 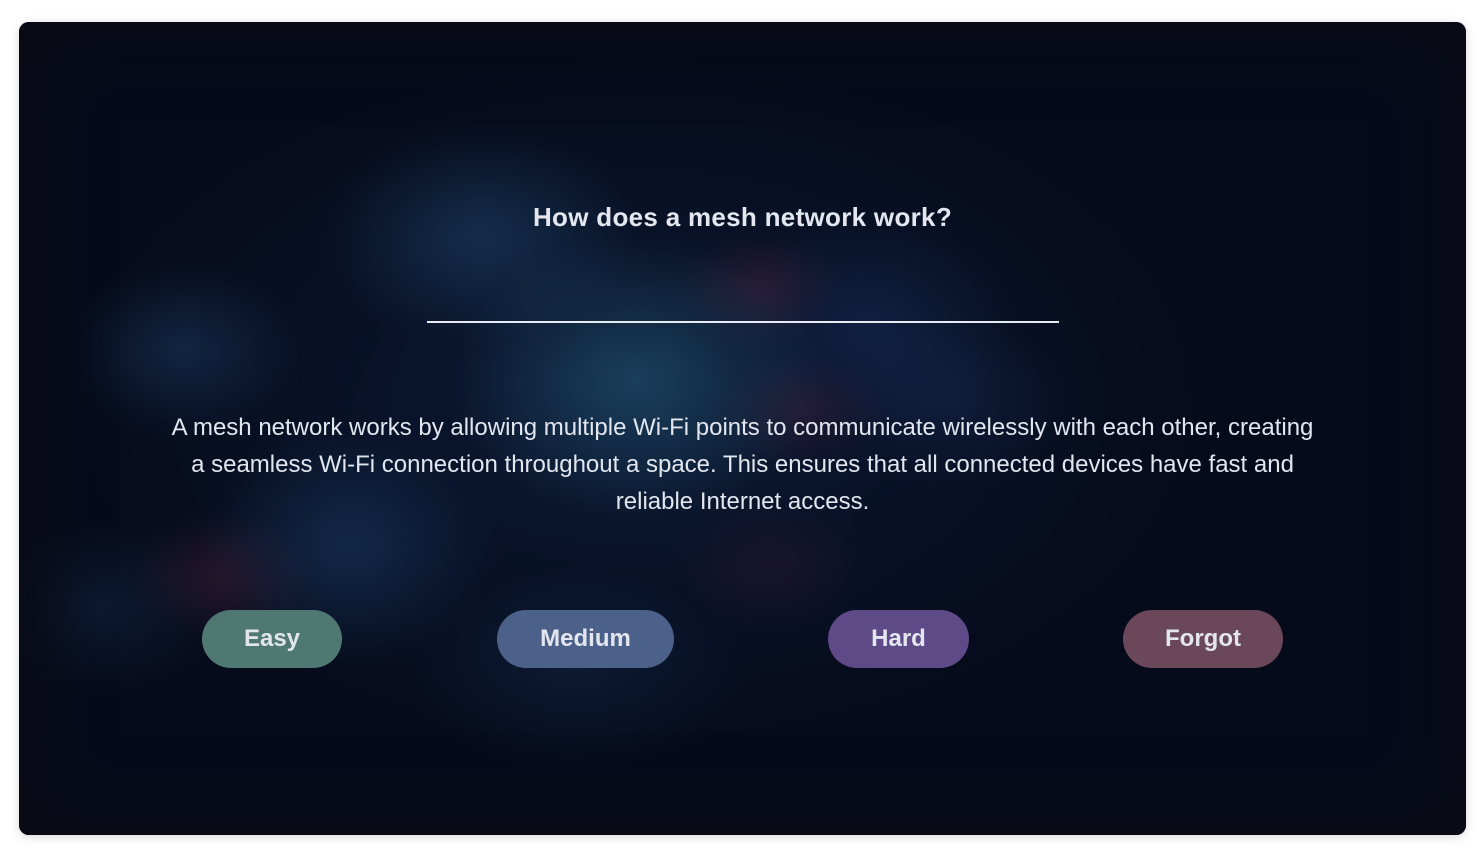 What do you see at coordinates (742, 217) in the screenshot?
I see `question-text: How does a mesh network work?` at bounding box center [742, 217].